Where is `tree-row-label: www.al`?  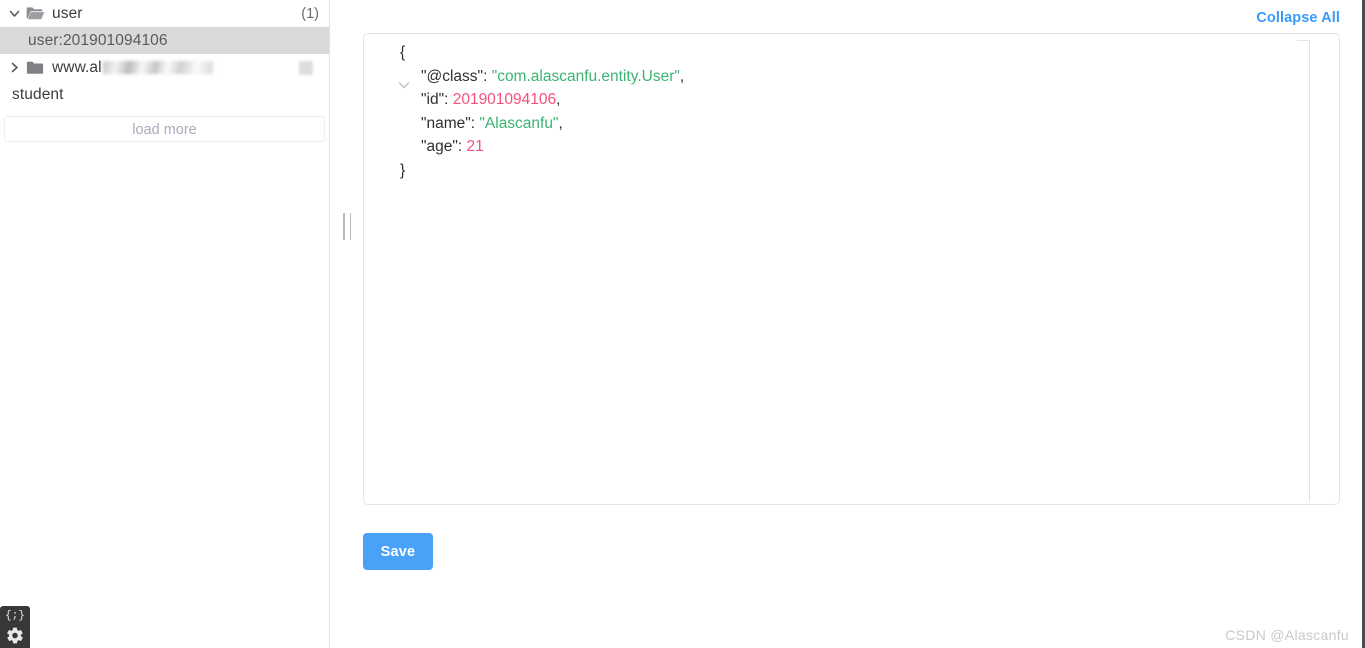 tree-row-label: www.al is located at coordinates (77, 67).